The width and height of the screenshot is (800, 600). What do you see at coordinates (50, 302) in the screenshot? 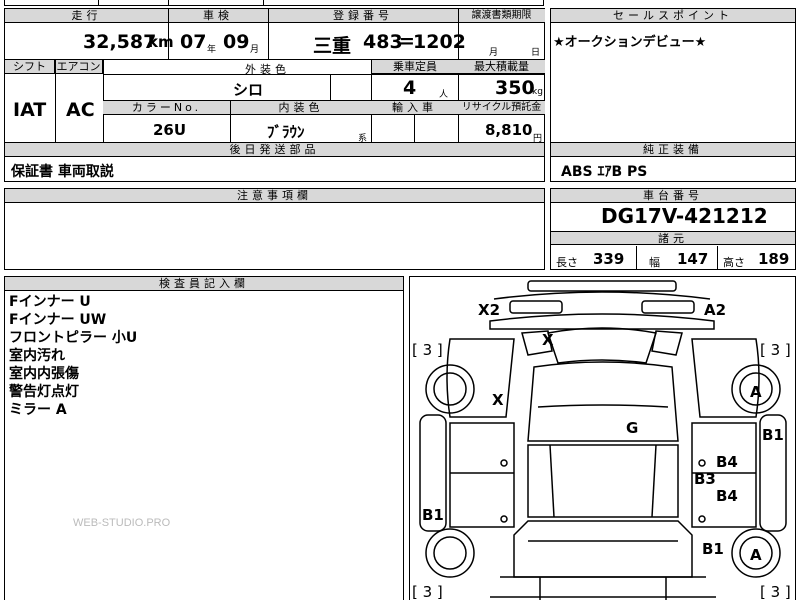
I see `note-item: Fインナー U` at bounding box center [50, 302].